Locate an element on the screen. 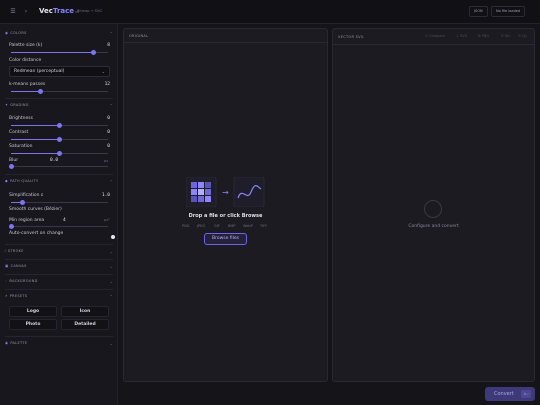 This screenshot has height=405, width=540. convert-label: Convert is located at coordinates (504, 394).